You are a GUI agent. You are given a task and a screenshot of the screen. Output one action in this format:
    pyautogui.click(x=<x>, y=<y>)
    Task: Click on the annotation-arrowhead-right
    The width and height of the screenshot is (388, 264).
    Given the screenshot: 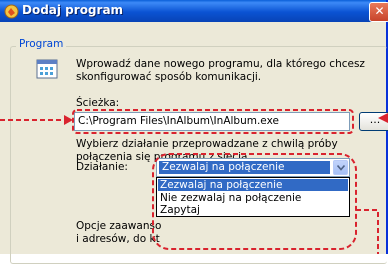 What is the action you would take?
    pyautogui.click(x=383, y=118)
    